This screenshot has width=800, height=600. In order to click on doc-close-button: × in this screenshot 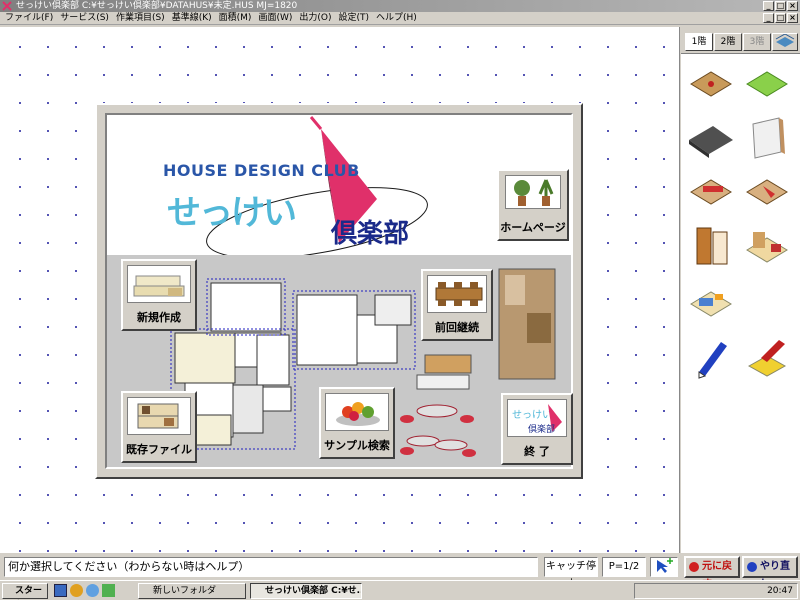, I will do `click(792, 18)`.